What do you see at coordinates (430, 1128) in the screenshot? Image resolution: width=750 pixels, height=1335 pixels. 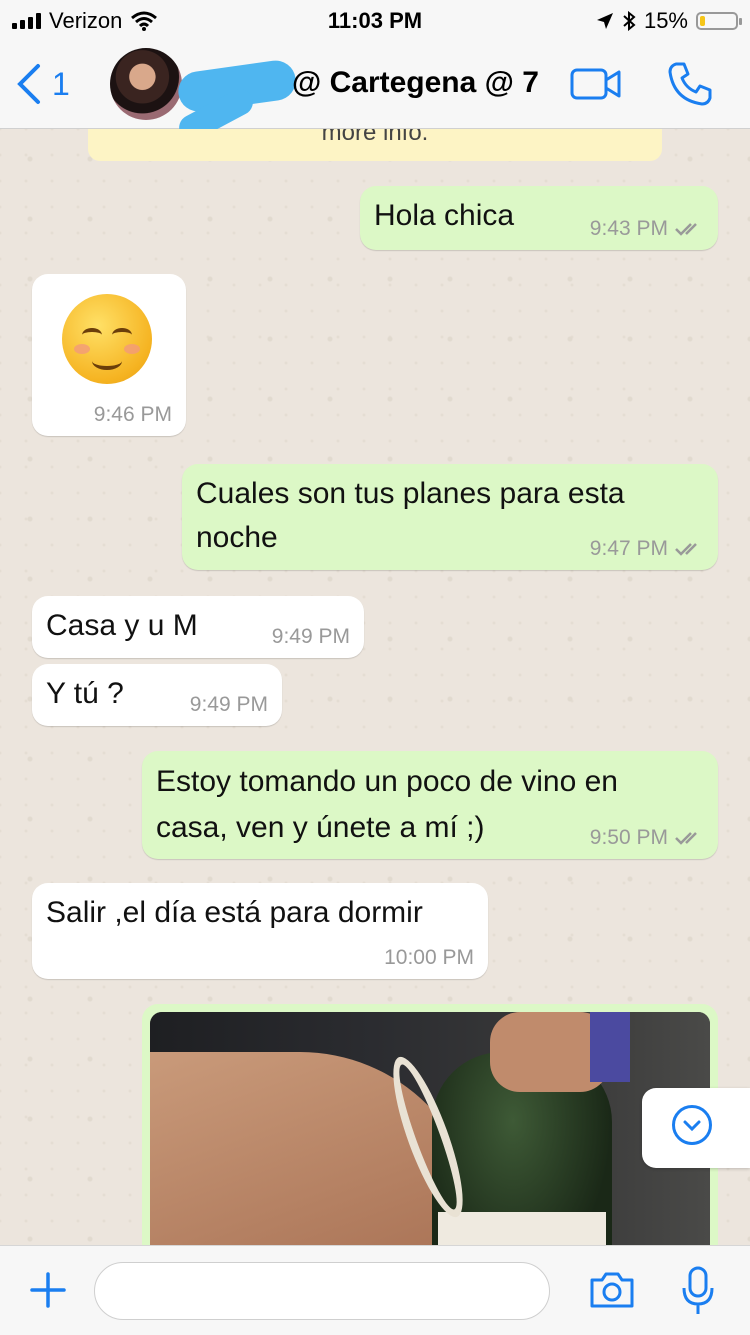 I see `photo-image` at bounding box center [430, 1128].